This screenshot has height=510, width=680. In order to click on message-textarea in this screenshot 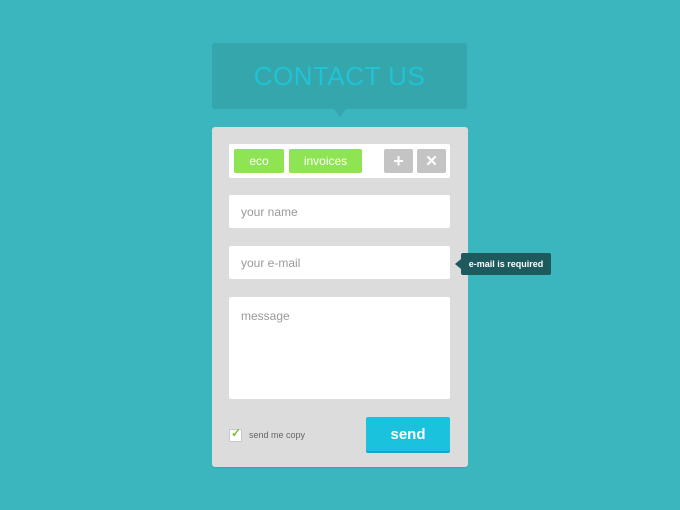, I will do `click(339, 348)`.